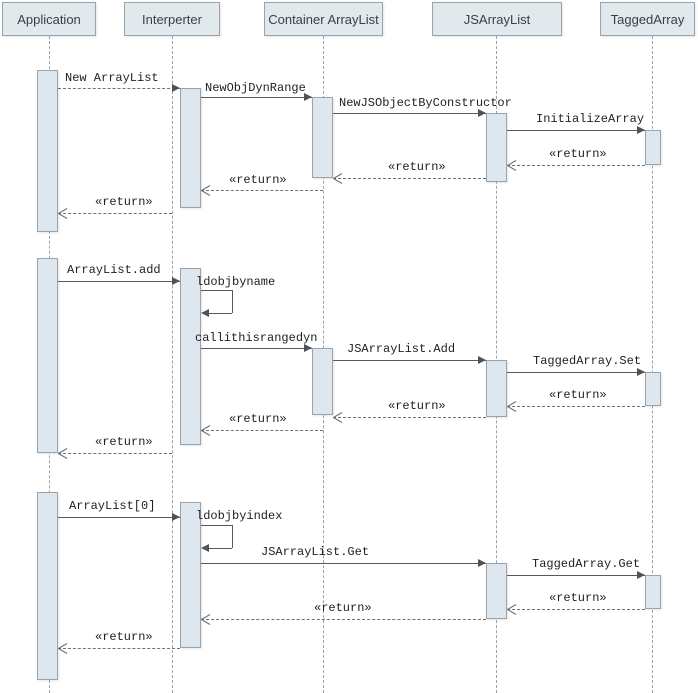 The image size is (698, 693). Describe the element at coordinates (256, 97) in the screenshot. I see `message-line-m2` at that location.